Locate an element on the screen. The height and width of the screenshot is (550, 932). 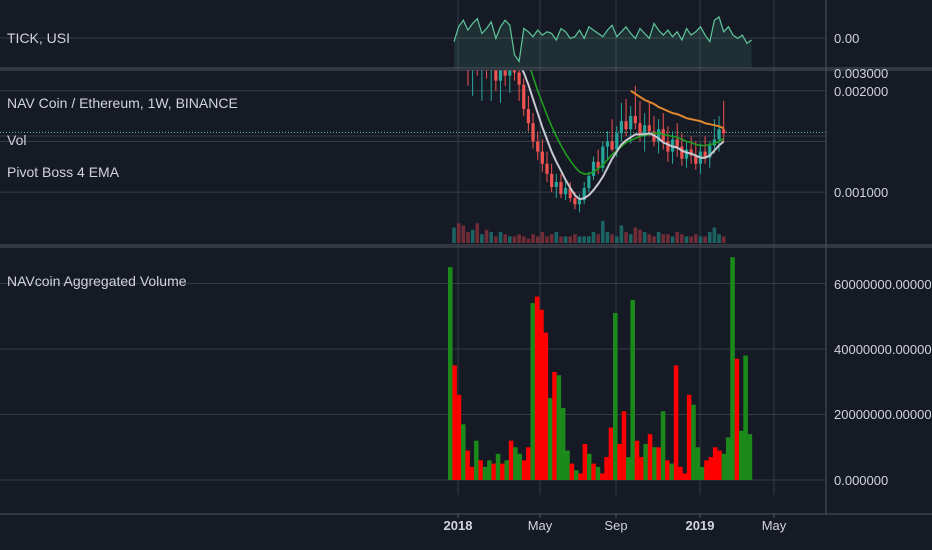
price-axis-label: 0.002000 is located at coordinates (861, 91).